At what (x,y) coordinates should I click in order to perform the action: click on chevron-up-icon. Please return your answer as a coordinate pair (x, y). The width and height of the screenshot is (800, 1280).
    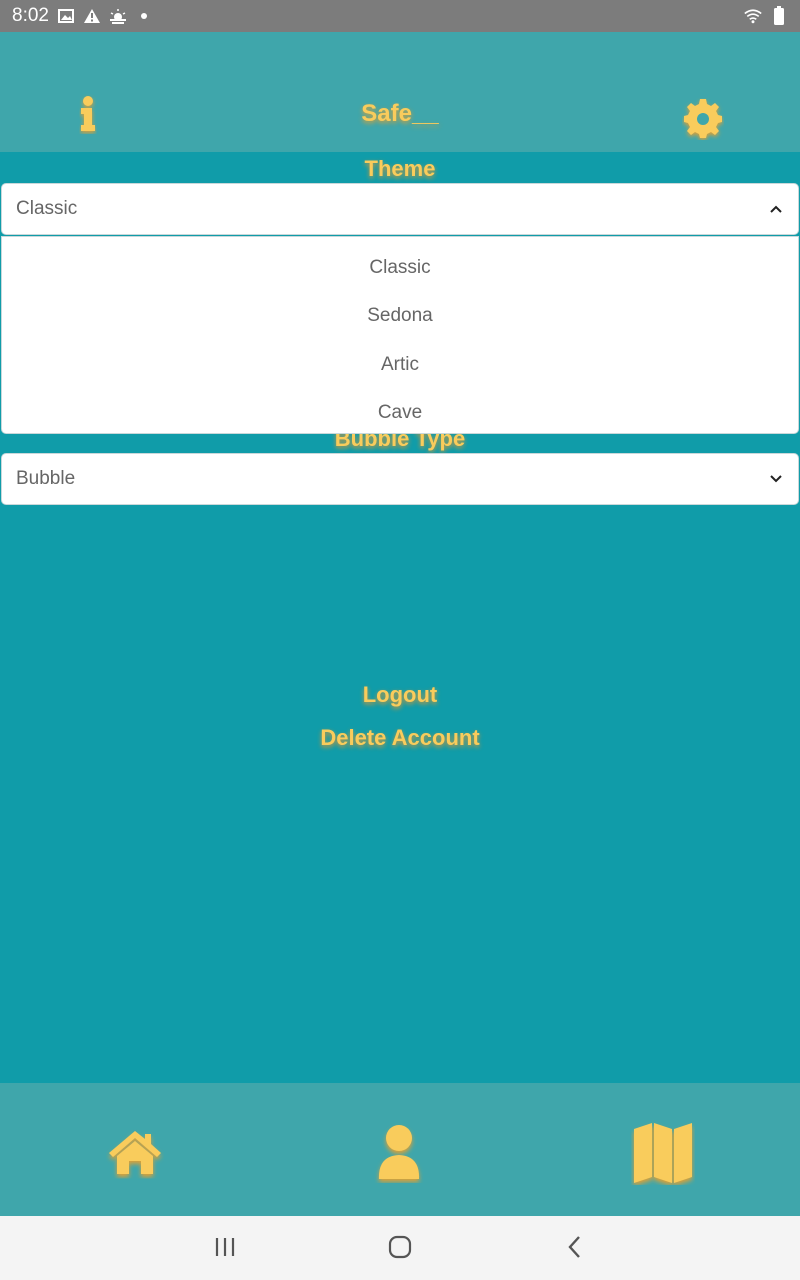
    Looking at the image, I should click on (776, 209).